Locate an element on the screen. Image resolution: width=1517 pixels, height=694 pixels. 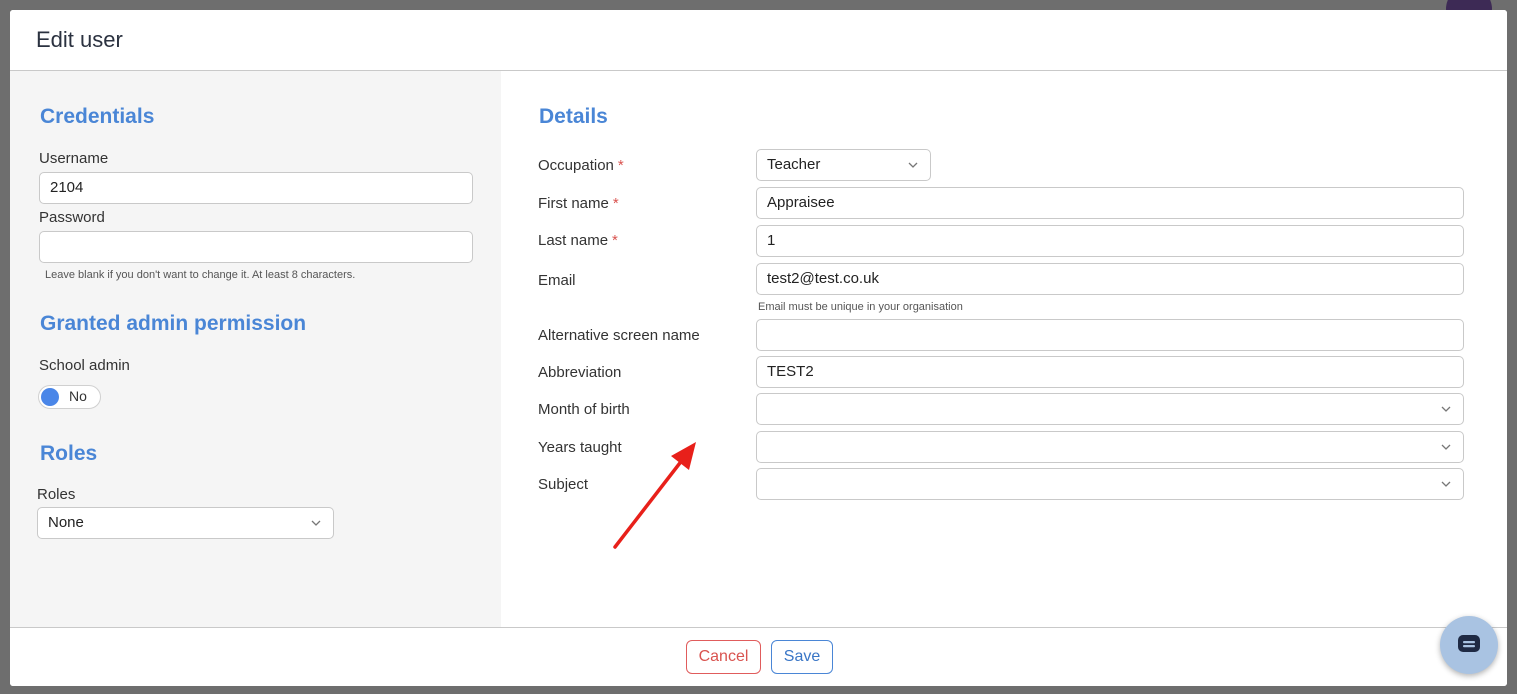
username-label: Username is located at coordinates (74, 158).